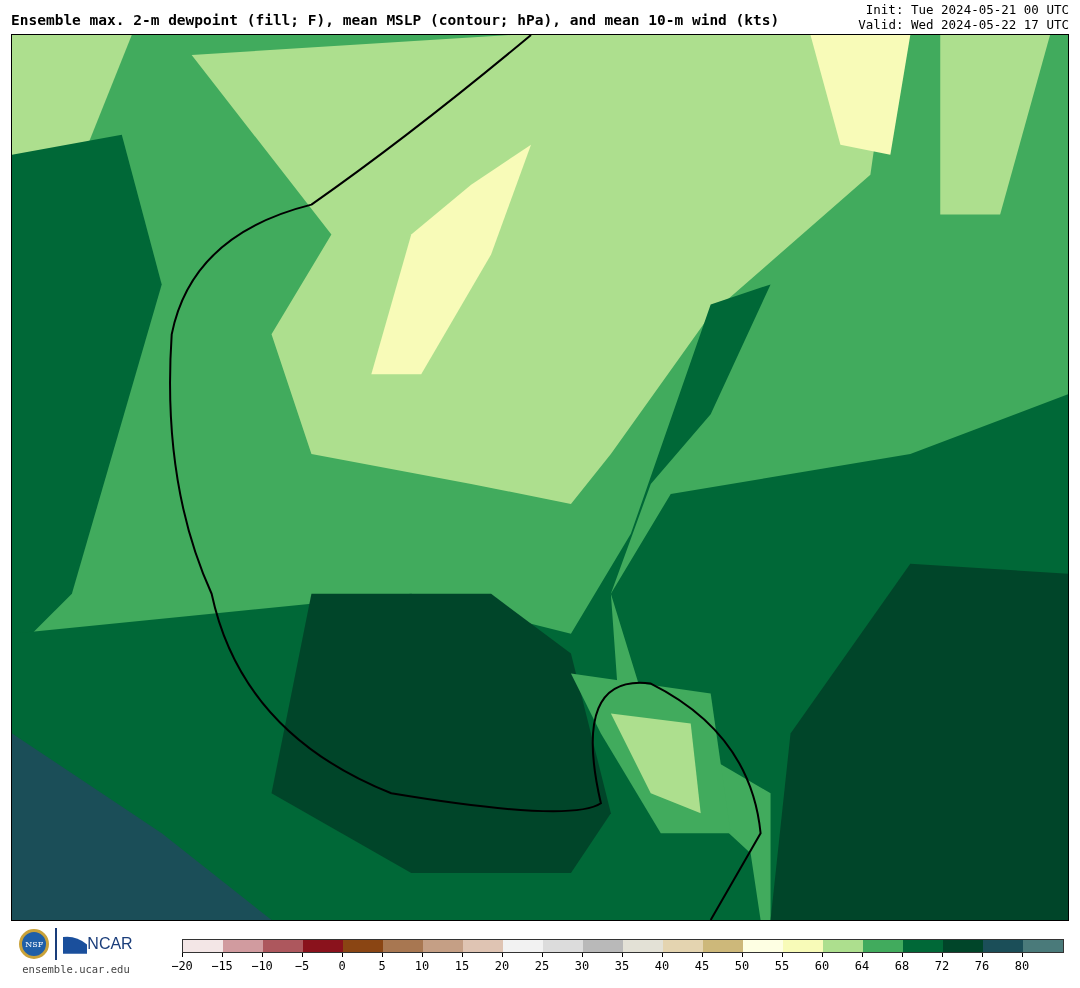  I want to click on ncar-wordmark: NCAR, so click(110, 944).